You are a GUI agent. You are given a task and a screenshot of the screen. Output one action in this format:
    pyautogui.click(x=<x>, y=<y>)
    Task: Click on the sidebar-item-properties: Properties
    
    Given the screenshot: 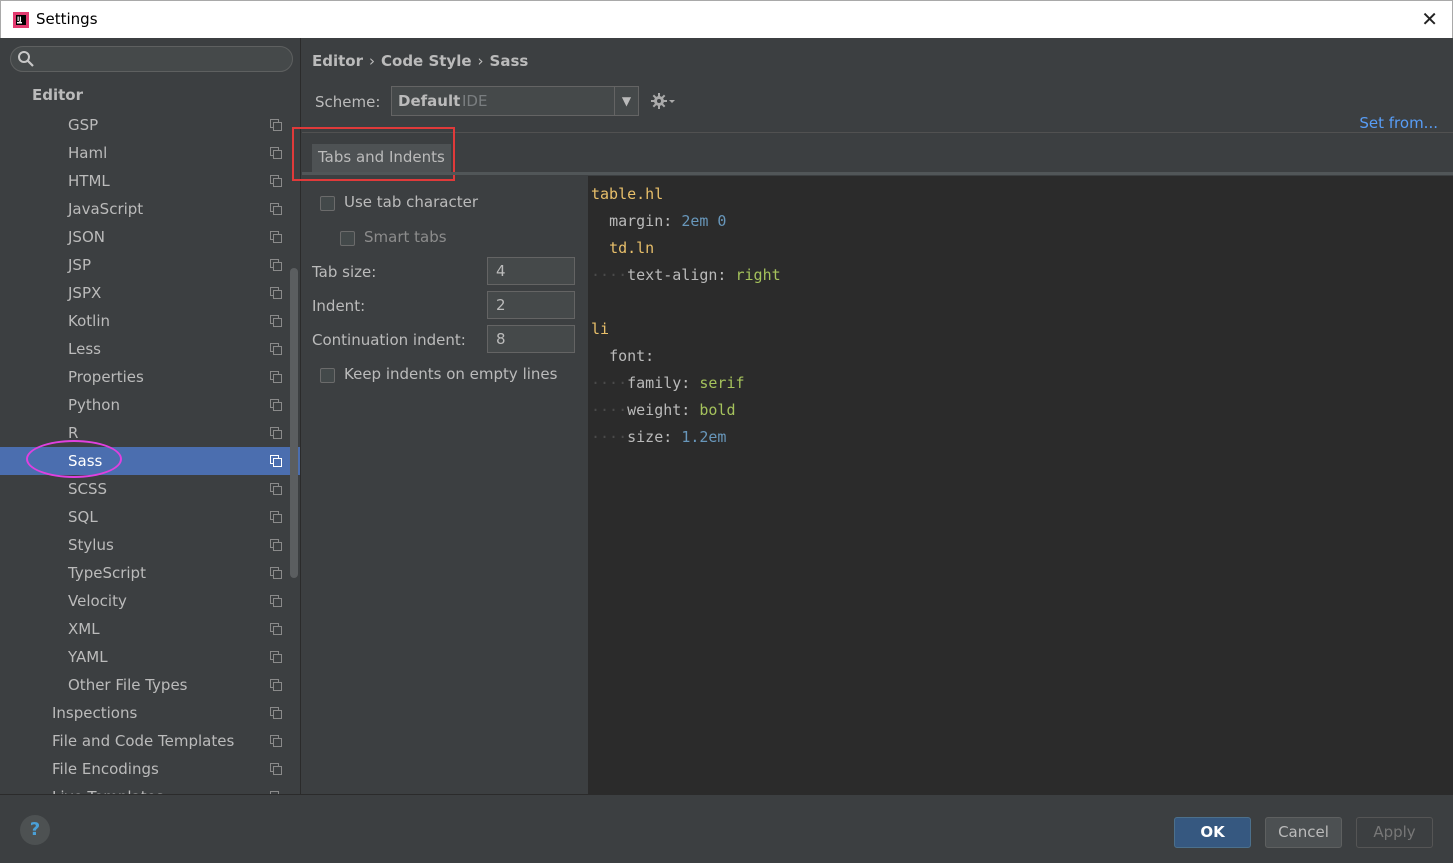 What is the action you would take?
    pyautogui.click(x=150, y=377)
    